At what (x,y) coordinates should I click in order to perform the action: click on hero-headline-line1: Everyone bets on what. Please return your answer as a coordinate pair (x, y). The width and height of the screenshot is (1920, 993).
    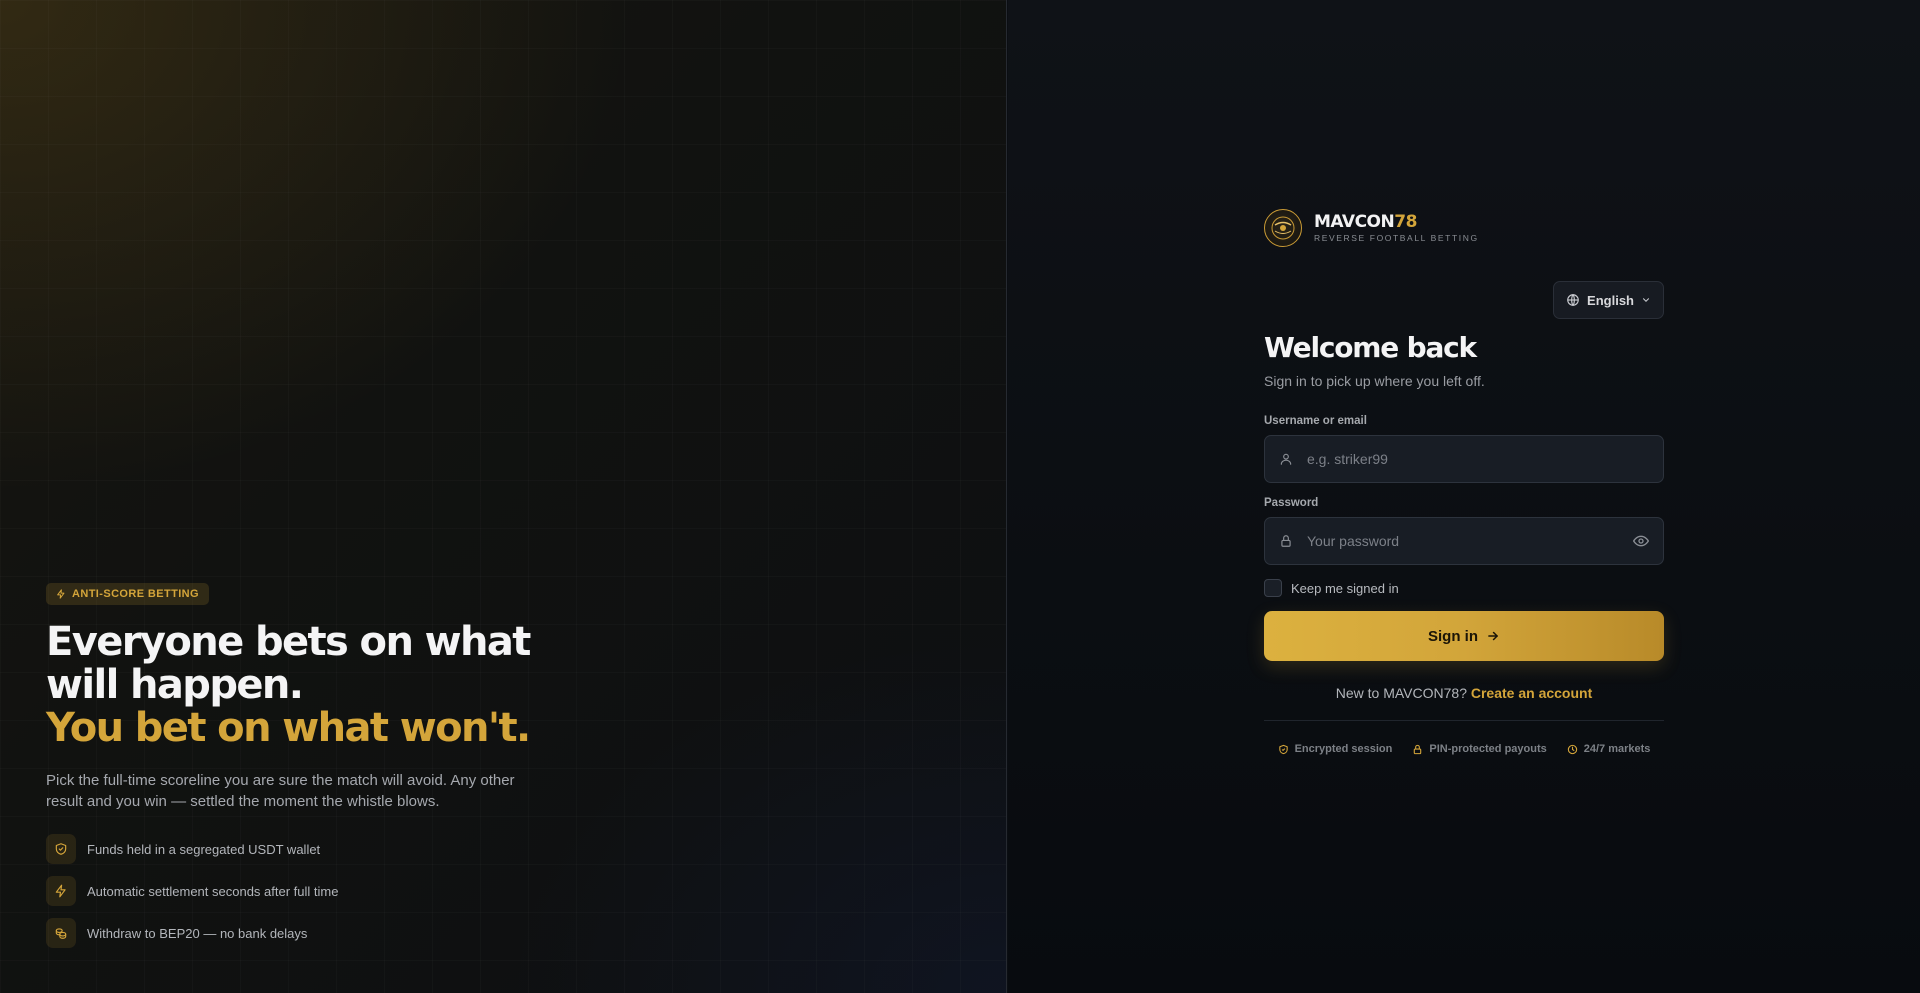
    Looking at the image, I should click on (288, 642).